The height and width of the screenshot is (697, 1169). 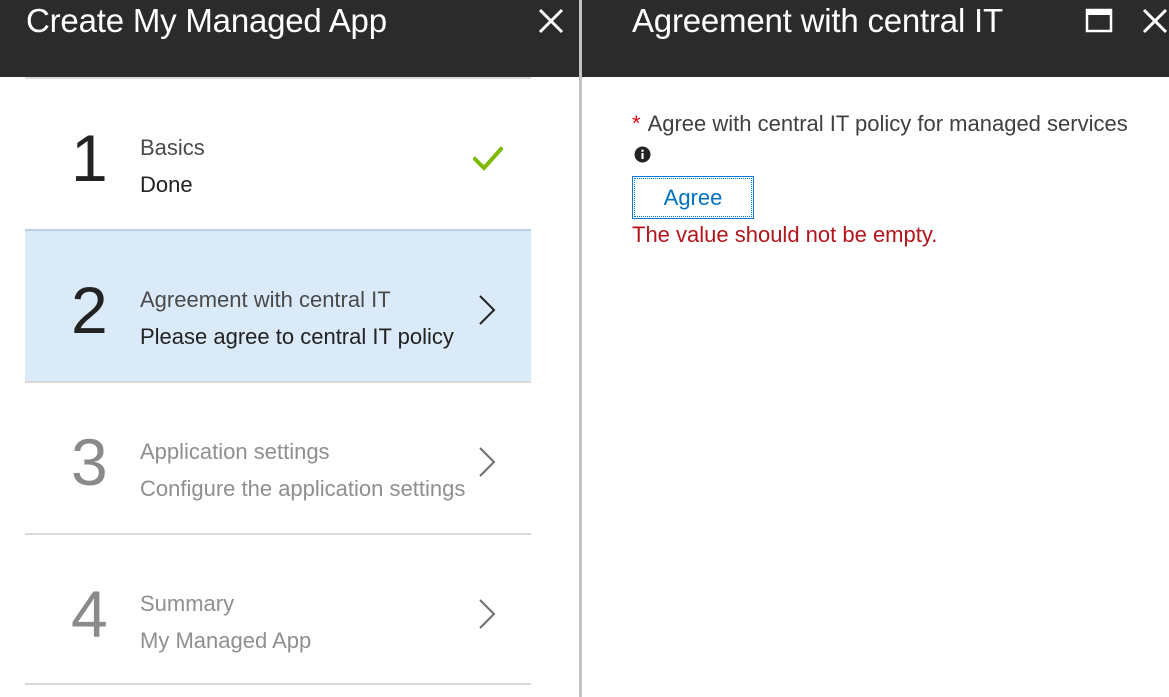 I want to click on step-title: Summary, so click(x=187, y=603).